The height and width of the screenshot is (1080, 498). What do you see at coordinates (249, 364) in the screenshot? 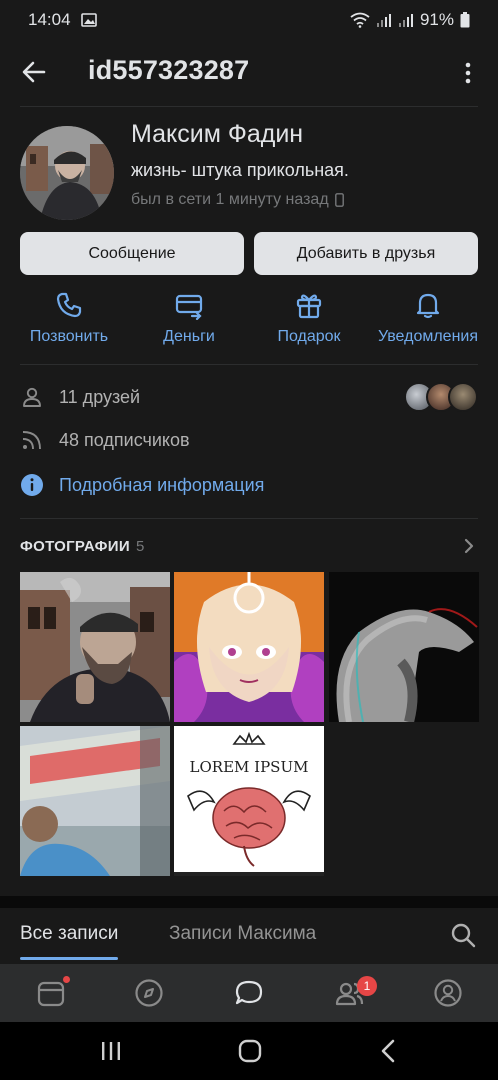
I see `actions-divider` at bounding box center [249, 364].